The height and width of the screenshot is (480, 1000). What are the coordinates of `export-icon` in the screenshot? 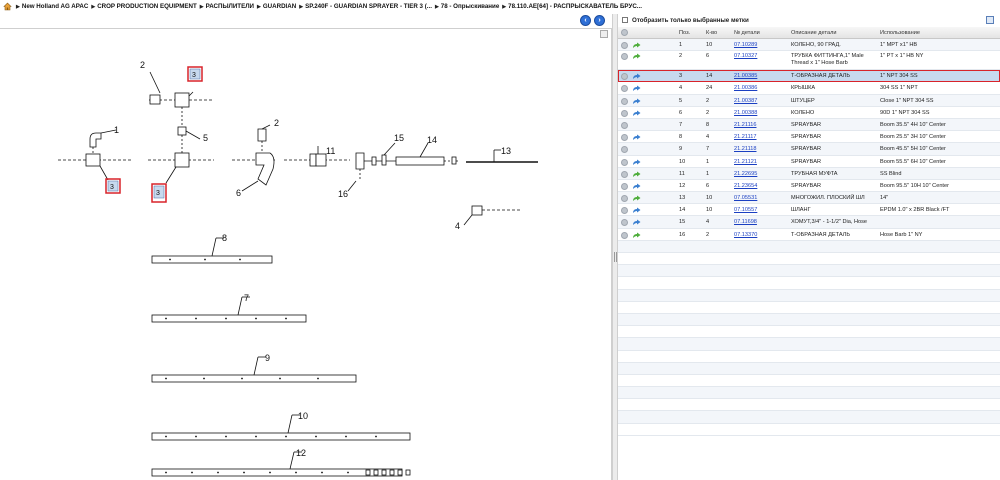 It's located at (990, 20).